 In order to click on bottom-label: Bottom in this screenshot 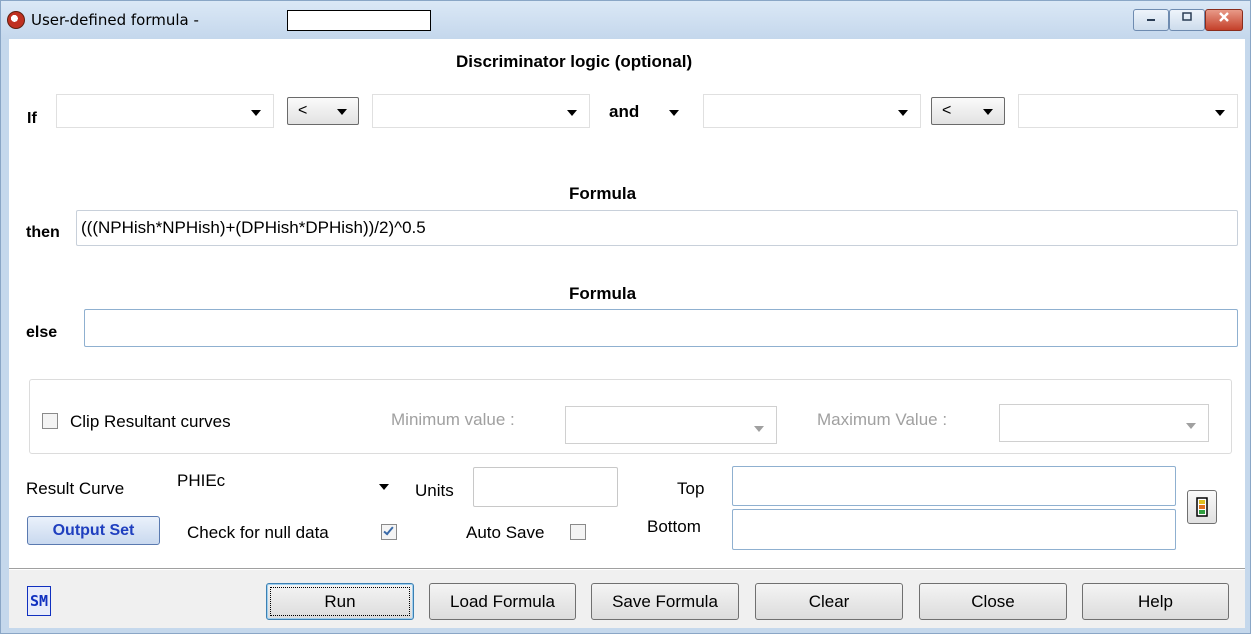, I will do `click(674, 526)`.